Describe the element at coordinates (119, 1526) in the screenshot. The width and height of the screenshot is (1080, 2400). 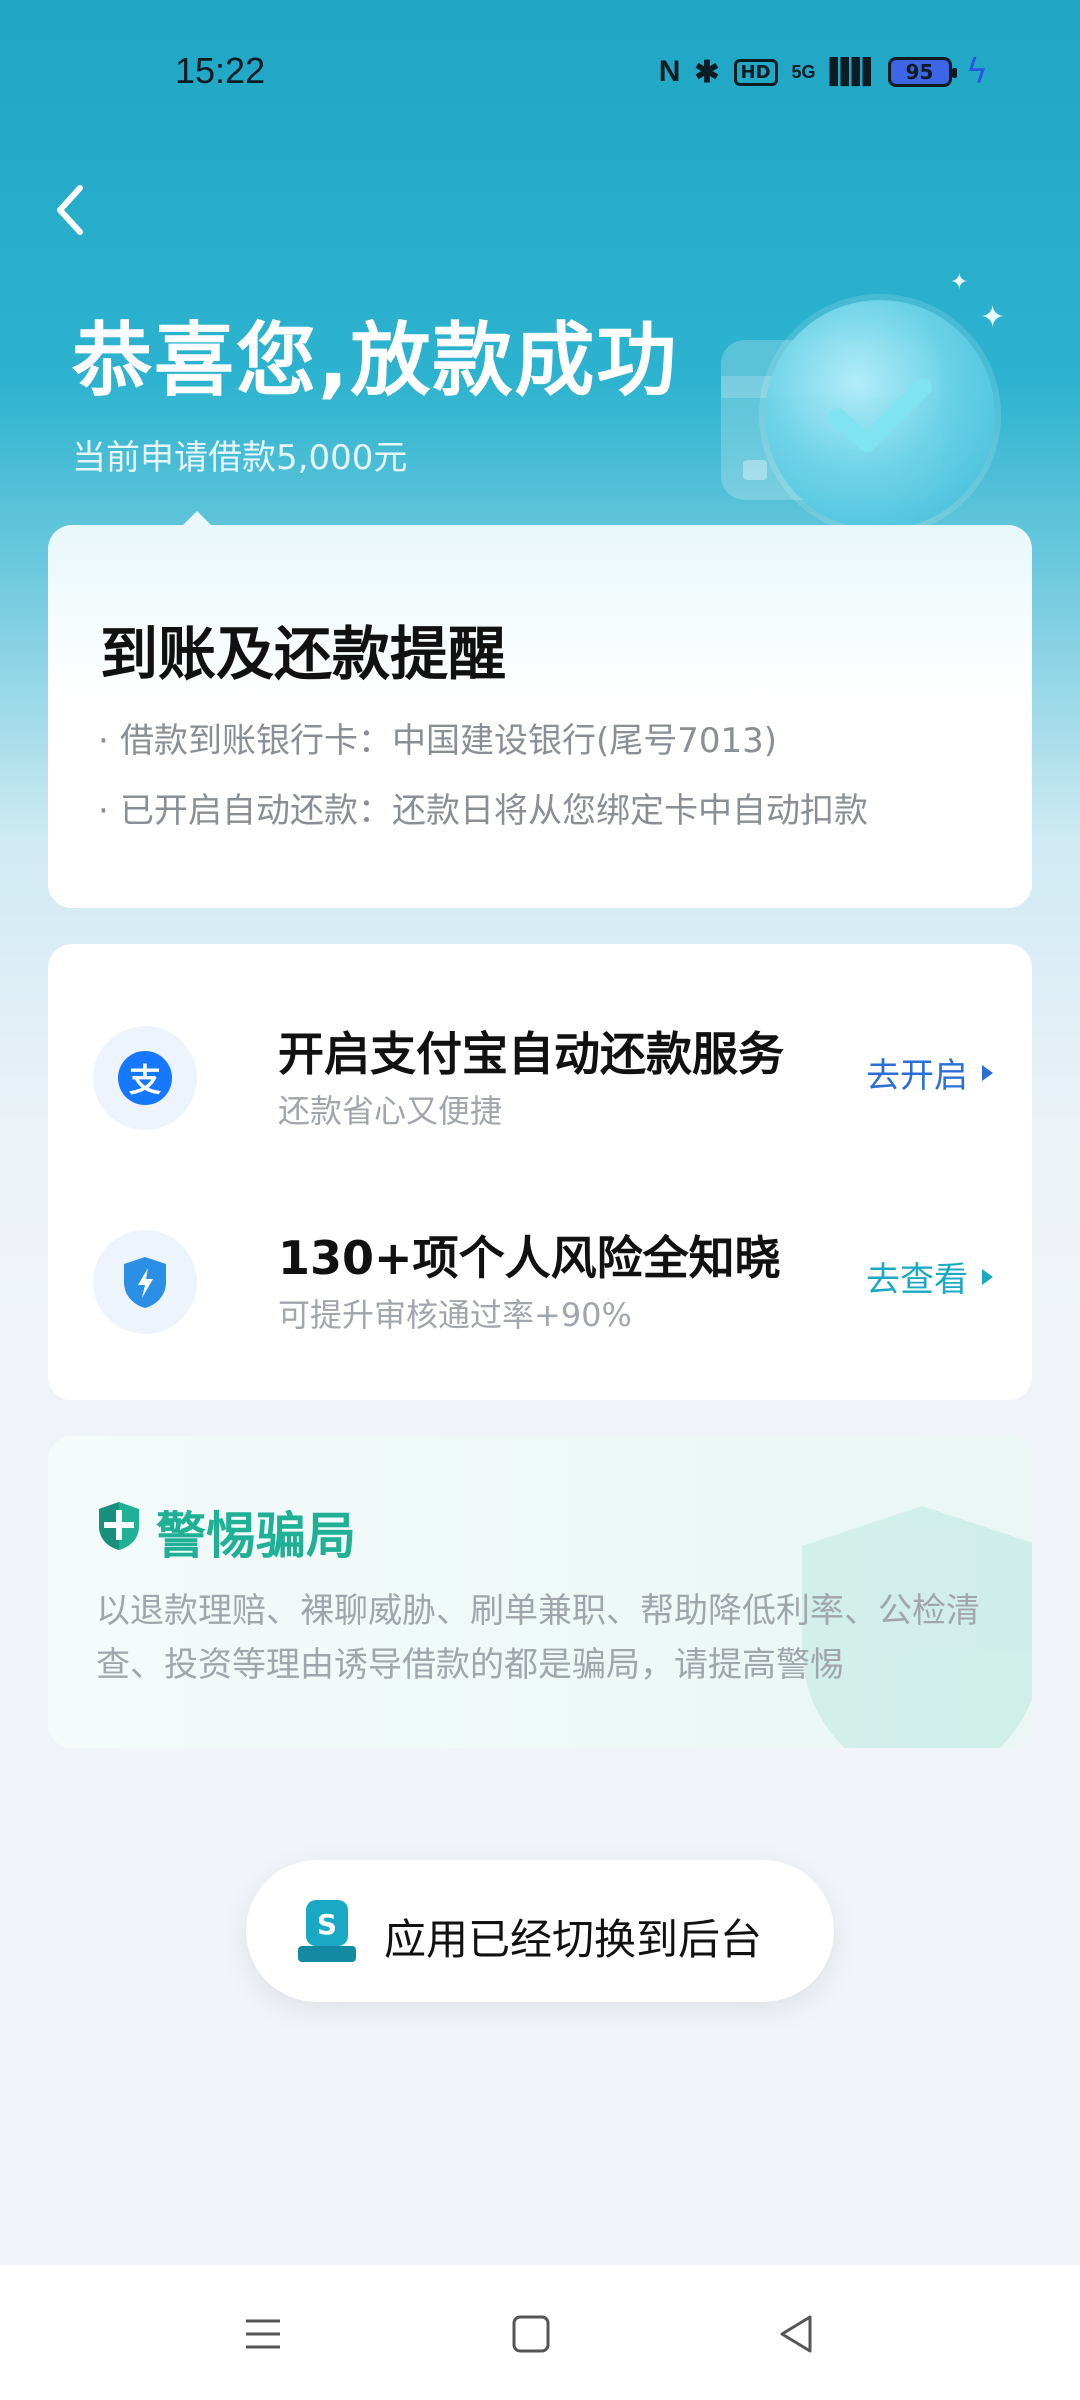
I see `shield-alert-icon` at that location.